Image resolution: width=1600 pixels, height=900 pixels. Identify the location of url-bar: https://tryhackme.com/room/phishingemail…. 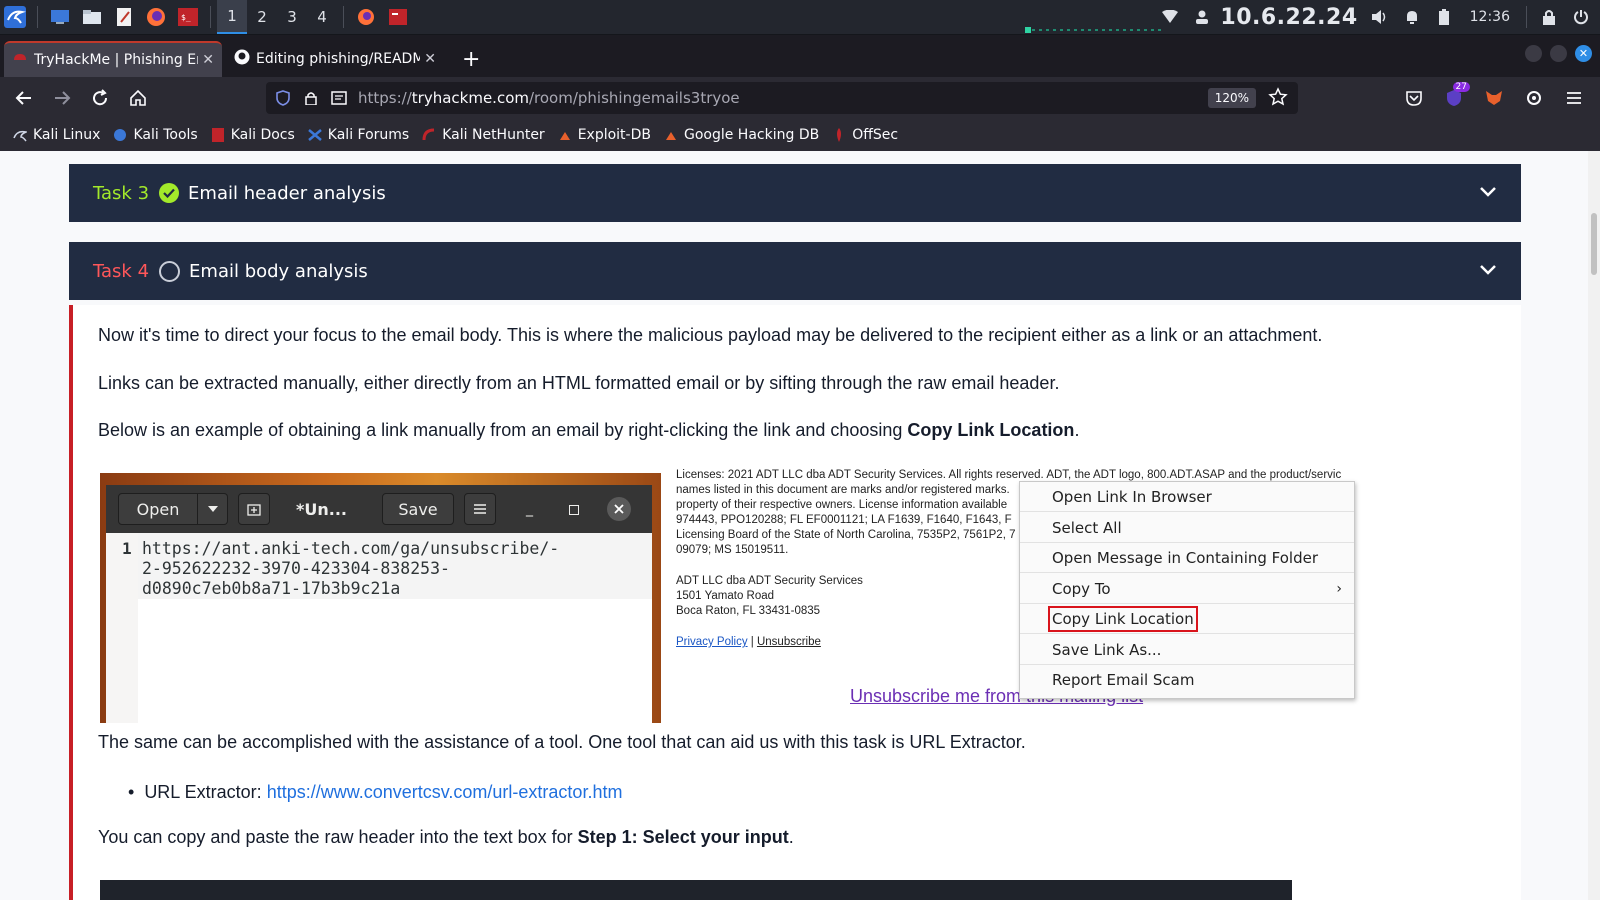
(782, 98).